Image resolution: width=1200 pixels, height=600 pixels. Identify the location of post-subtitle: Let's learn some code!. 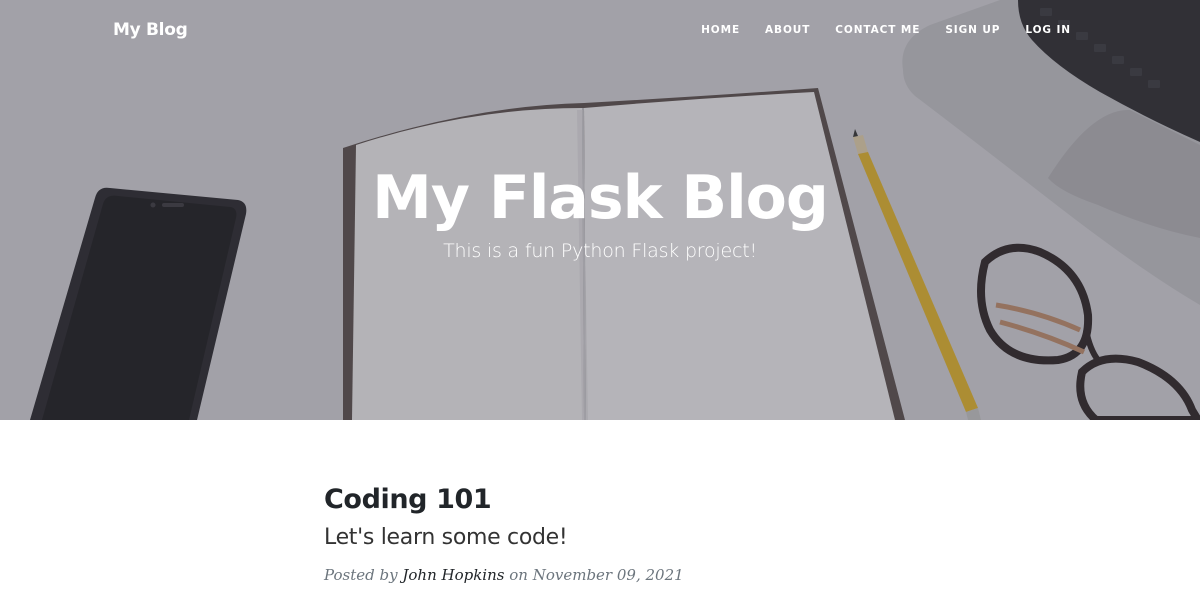
(604, 538).